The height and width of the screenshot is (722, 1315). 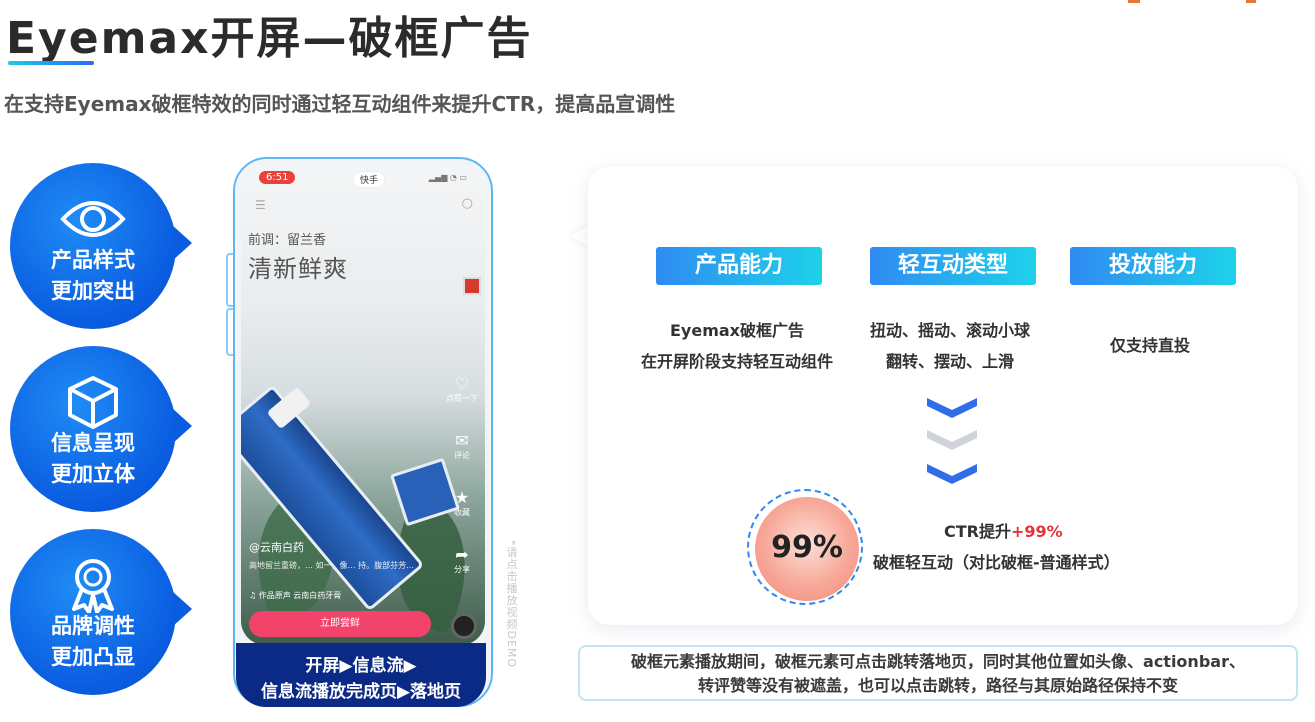 I want to click on product-capability-text: Eyemax破框广告 在开屏阶段支持轻互动组件, so click(x=736, y=346).